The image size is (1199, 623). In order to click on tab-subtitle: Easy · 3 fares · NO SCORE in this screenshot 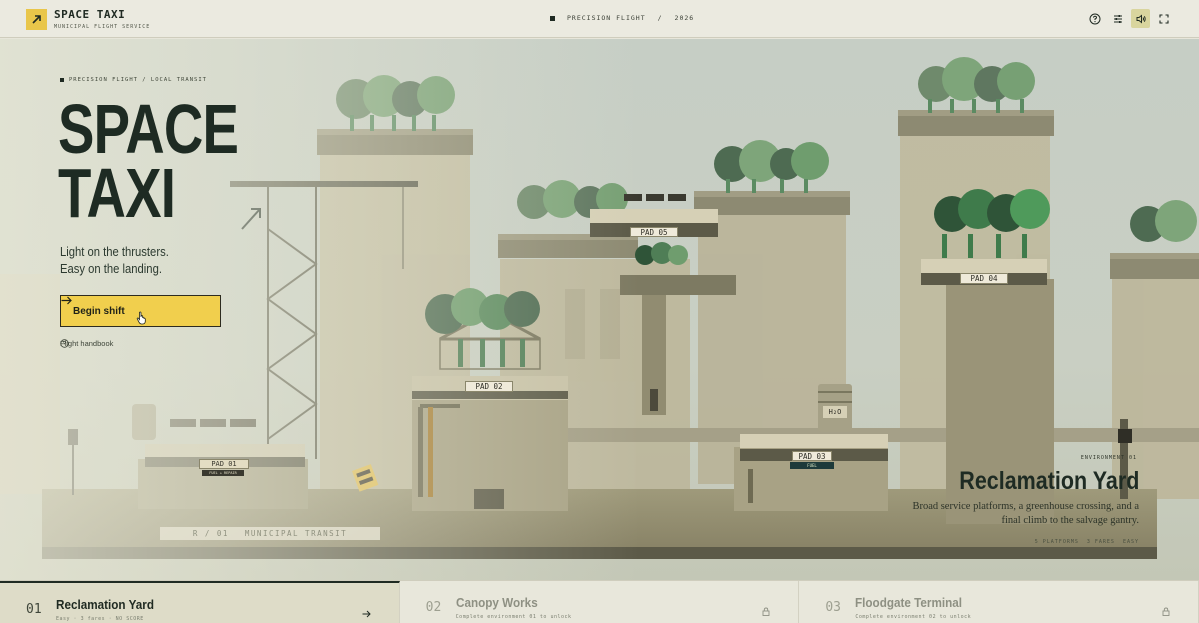, I will do `click(100, 619)`.